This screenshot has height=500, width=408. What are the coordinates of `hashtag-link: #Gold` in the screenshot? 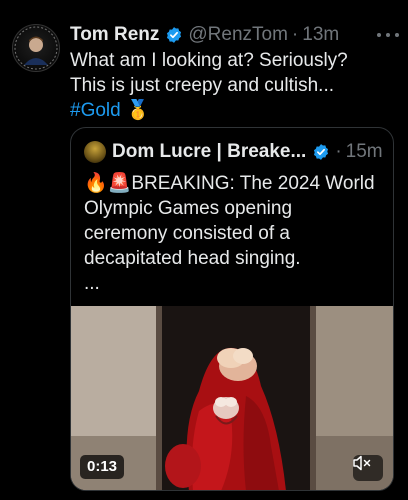 It's located at (95, 110).